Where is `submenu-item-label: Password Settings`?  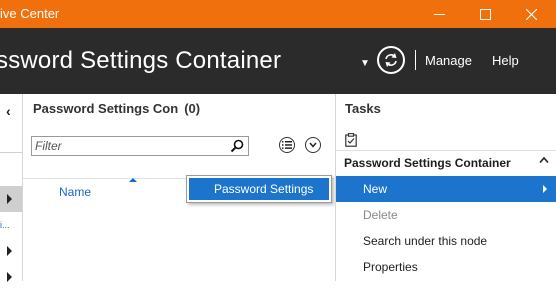
submenu-item-label: Password Settings is located at coordinates (264, 189).